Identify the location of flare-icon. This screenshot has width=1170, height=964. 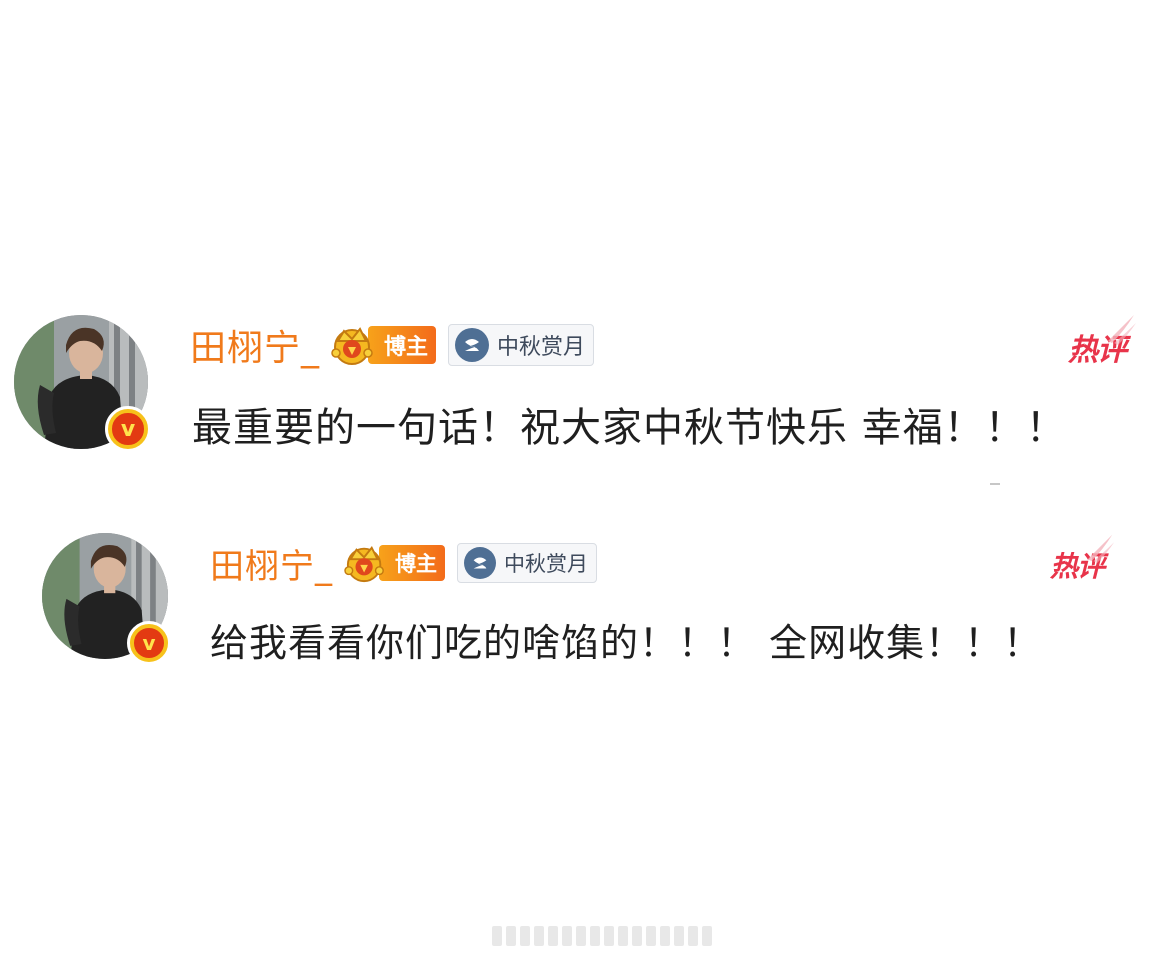
(1101, 548).